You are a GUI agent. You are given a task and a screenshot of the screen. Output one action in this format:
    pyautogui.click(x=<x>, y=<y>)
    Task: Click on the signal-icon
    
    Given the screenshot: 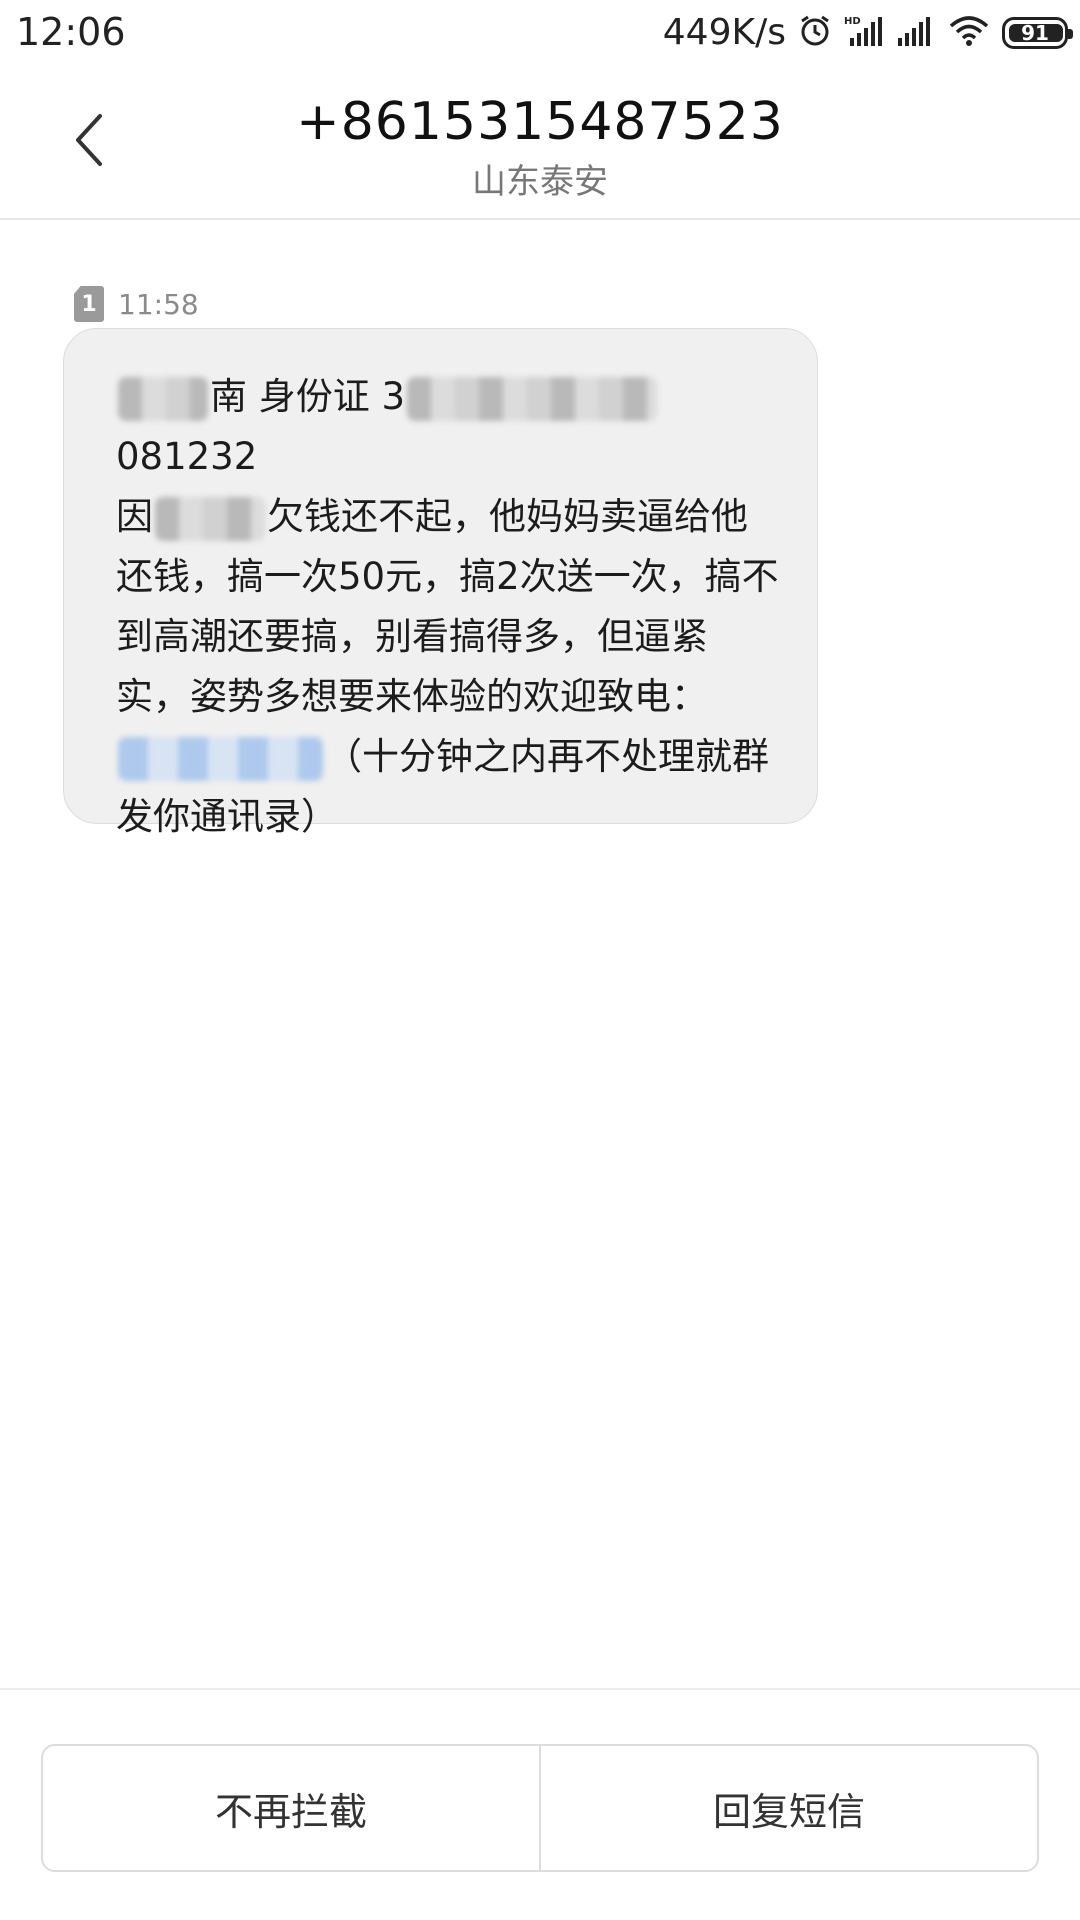 What is the action you would take?
    pyautogui.click(x=916, y=33)
    